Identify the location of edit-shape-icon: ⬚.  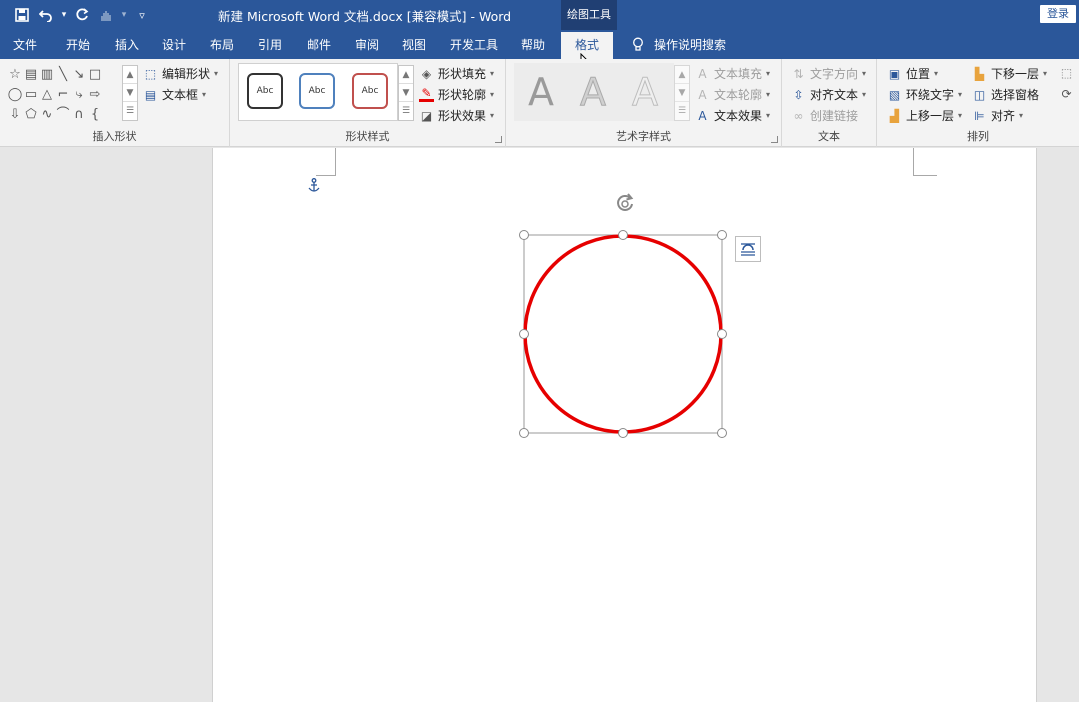
(150, 73).